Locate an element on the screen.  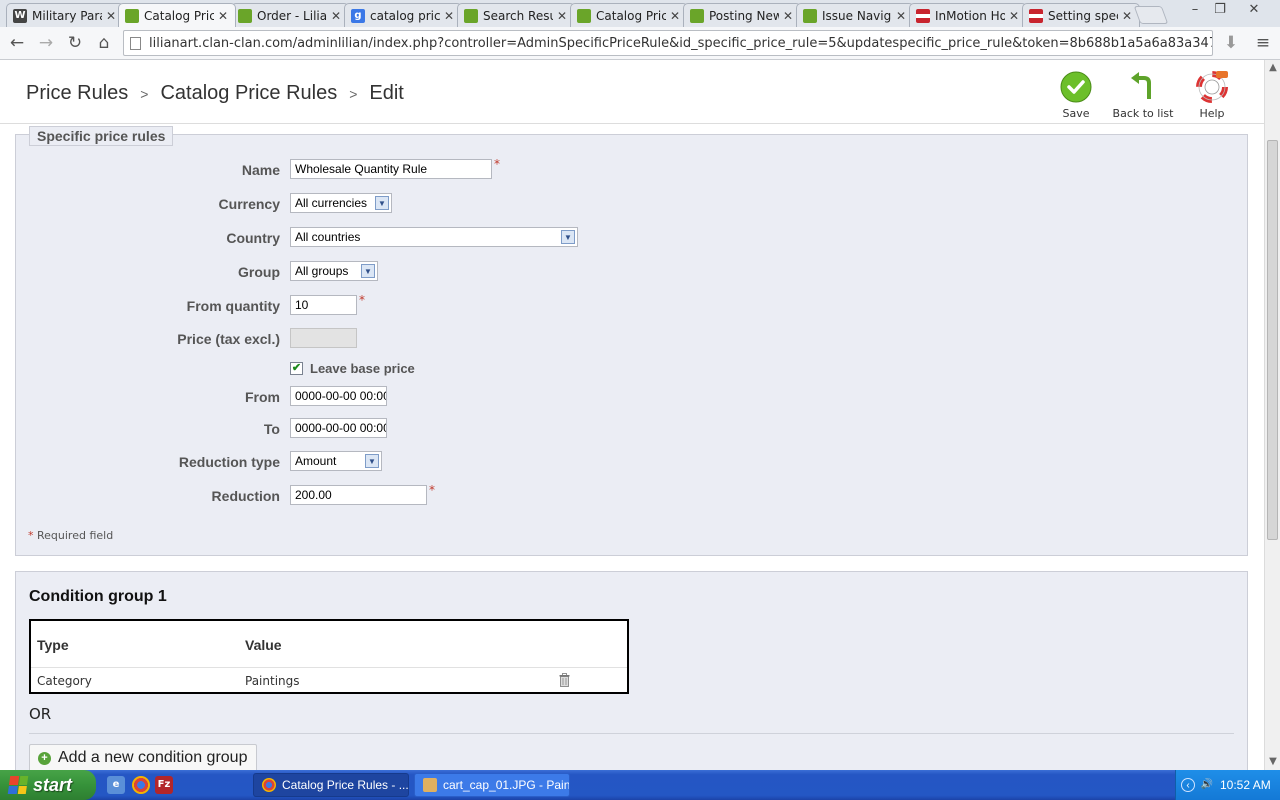
tab-label: Setting spec is located at coordinates (1083, 15).